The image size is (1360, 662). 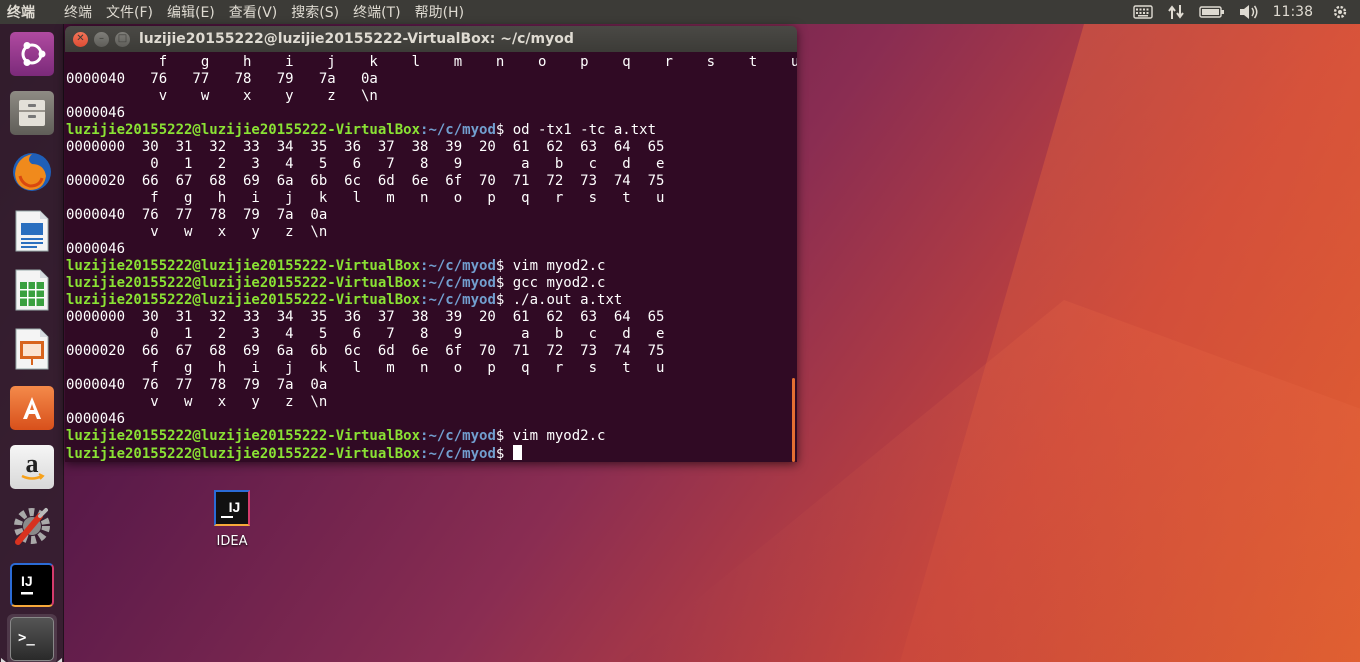 I want to click on system-settings-icon, so click(x=32, y=526).